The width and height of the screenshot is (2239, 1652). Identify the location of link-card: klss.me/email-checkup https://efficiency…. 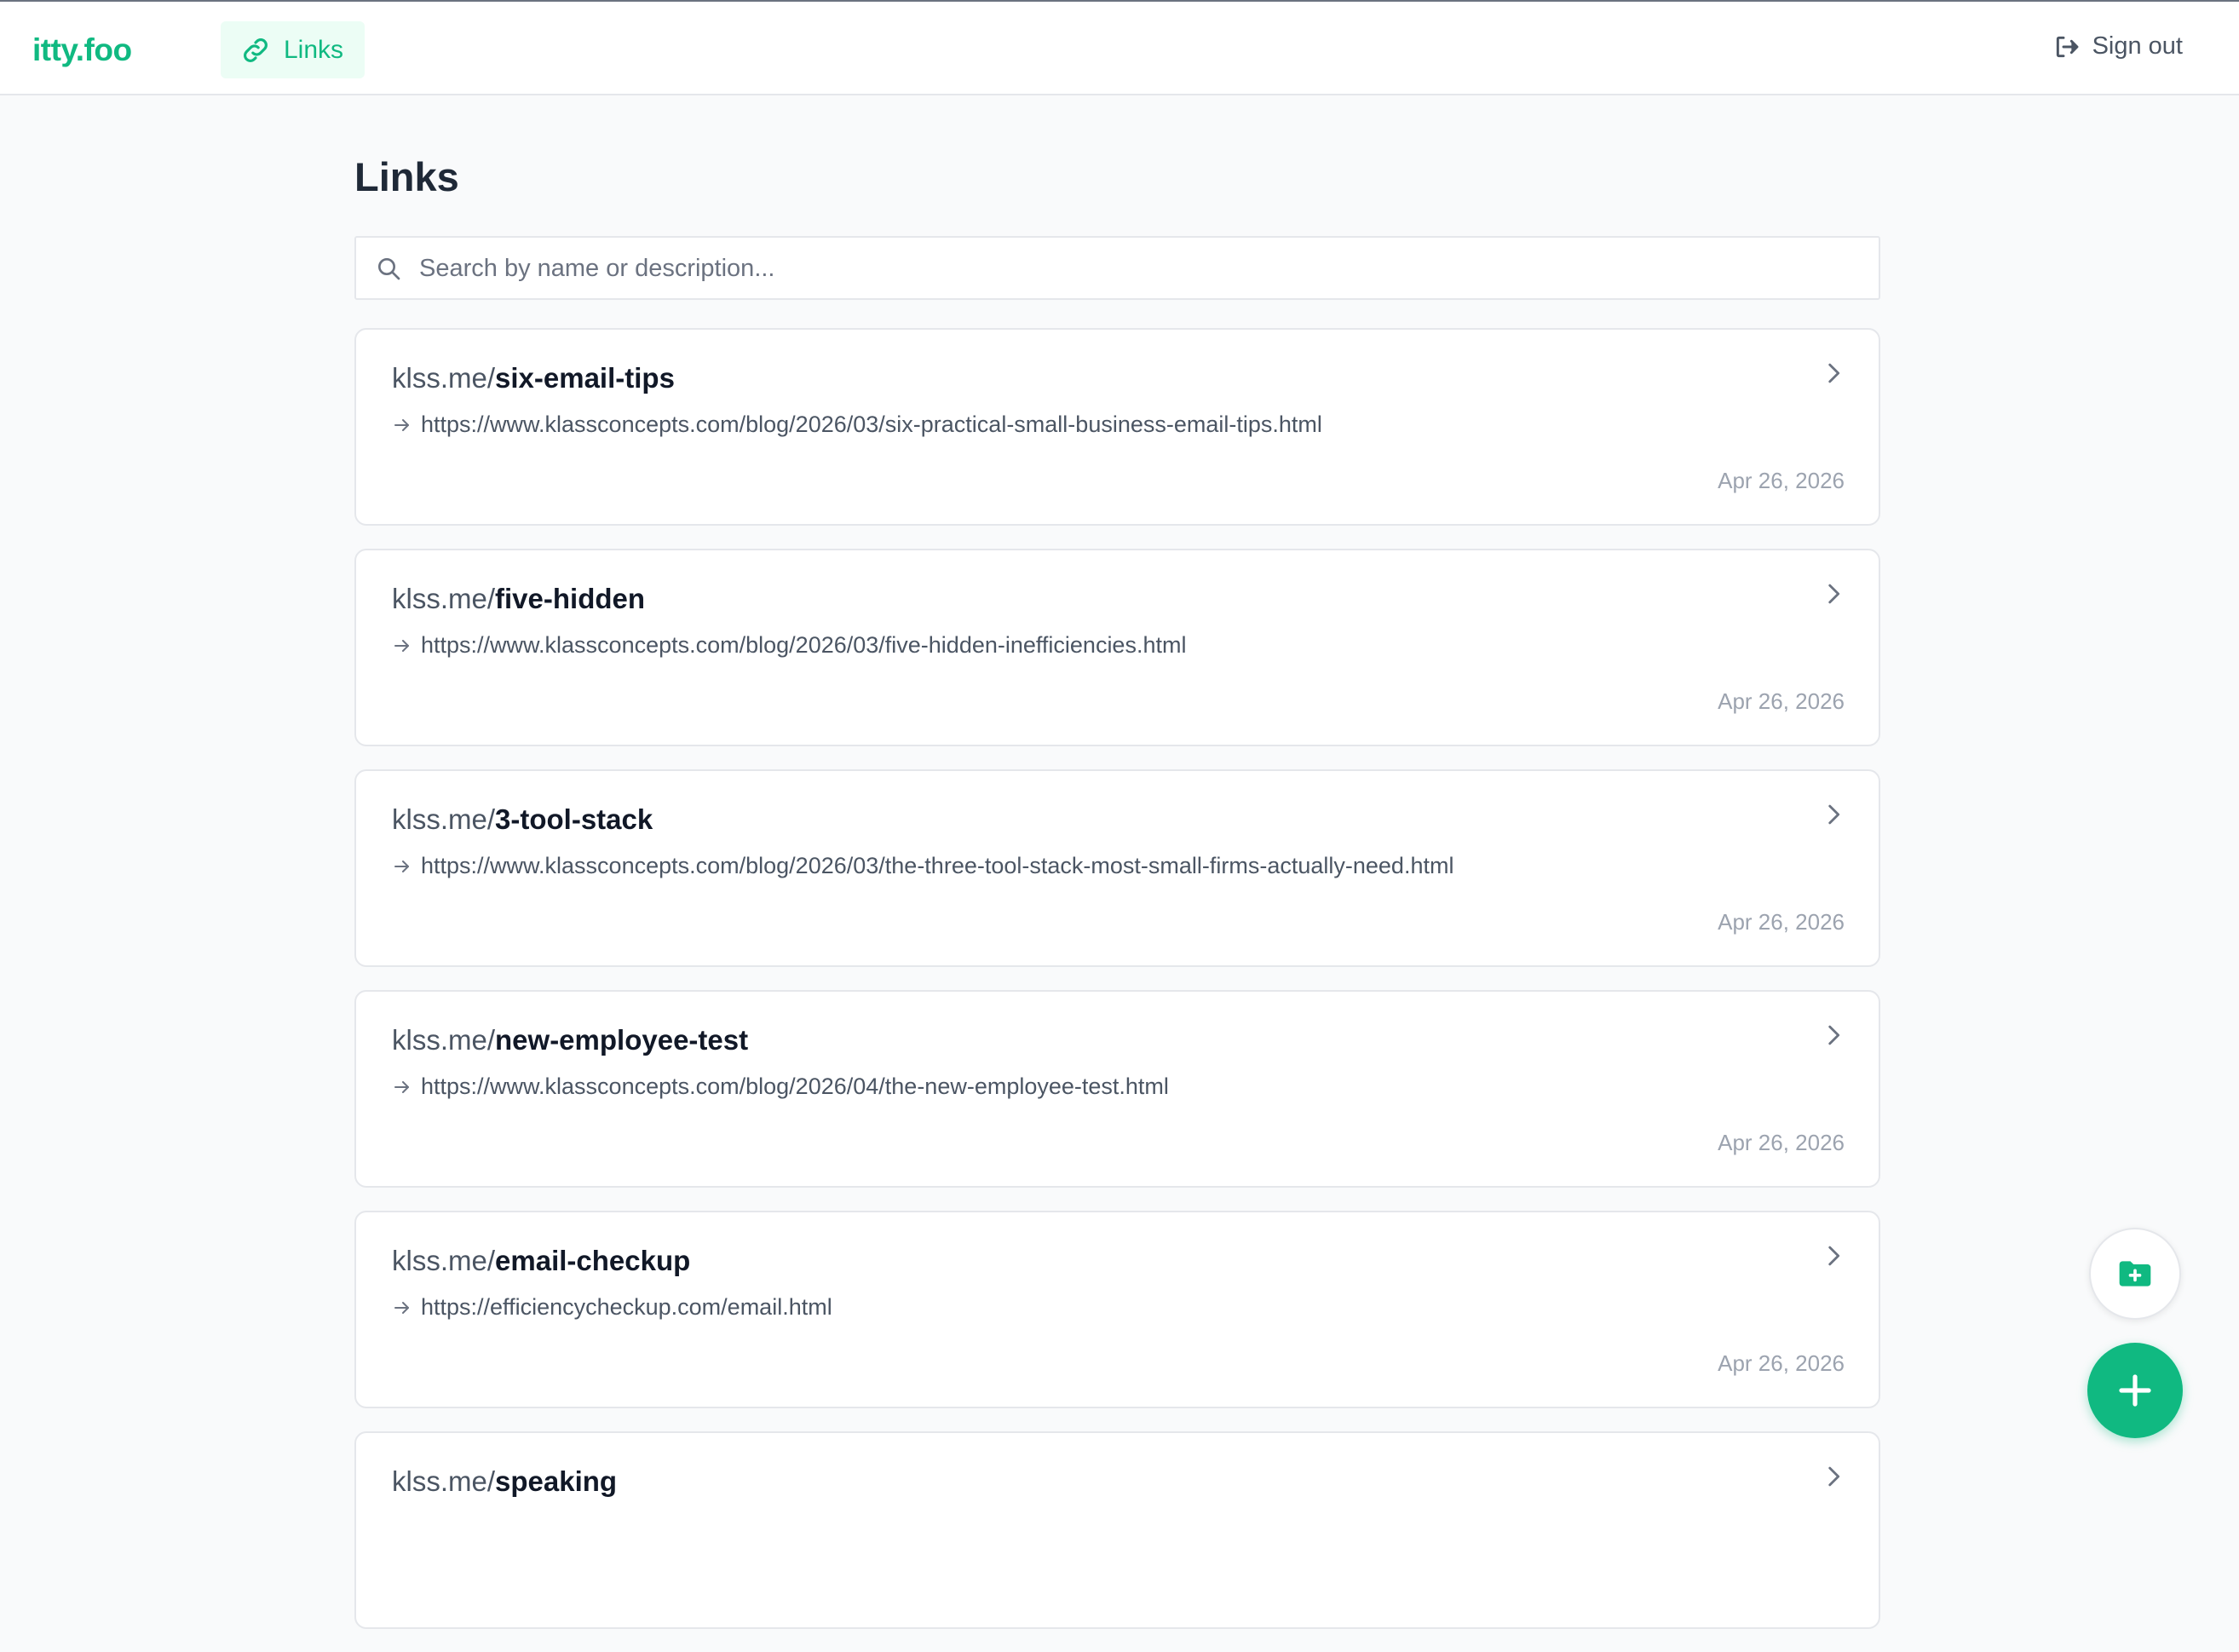
(1117, 1309).